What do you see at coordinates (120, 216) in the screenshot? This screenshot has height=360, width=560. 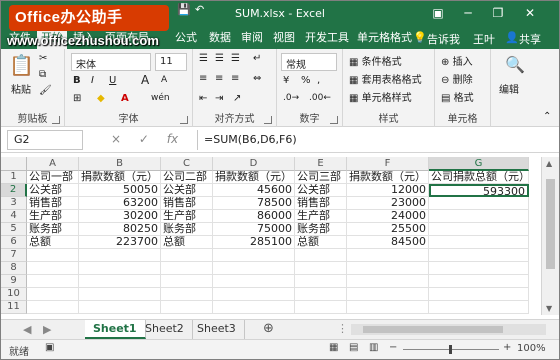 I see `cell-b4: 30200` at bounding box center [120, 216].